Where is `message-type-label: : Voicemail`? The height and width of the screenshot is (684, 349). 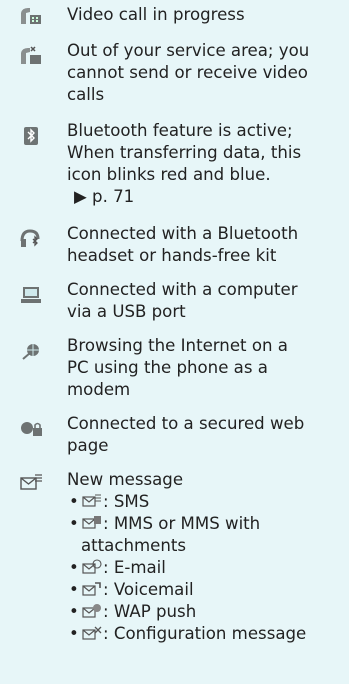 message-type-label: : Voicemail is located at coordinates (148, 589).